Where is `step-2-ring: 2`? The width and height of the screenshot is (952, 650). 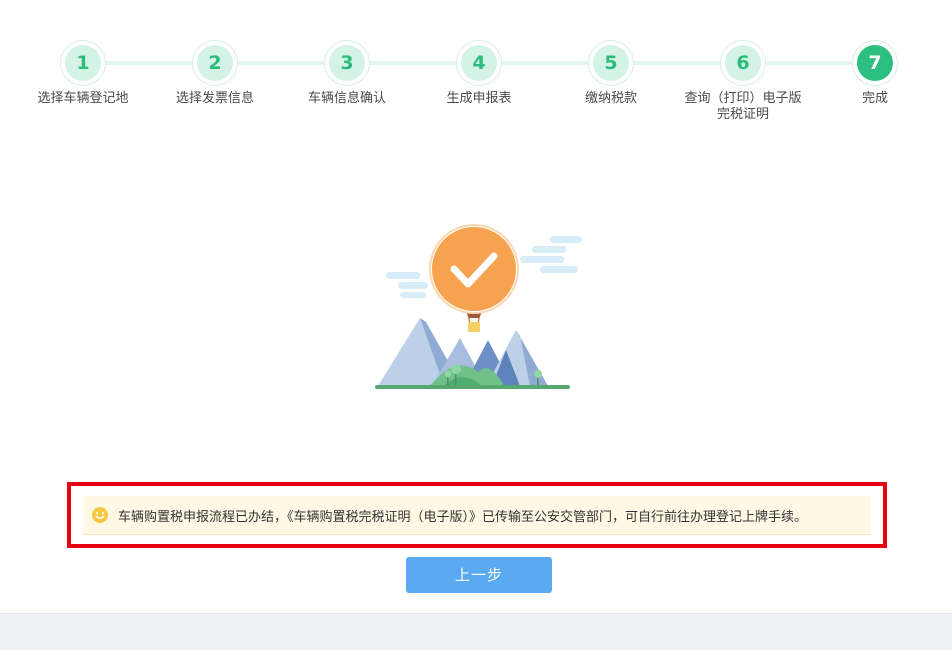
step-2-ring: 2 is located at coordinates (215, 63).